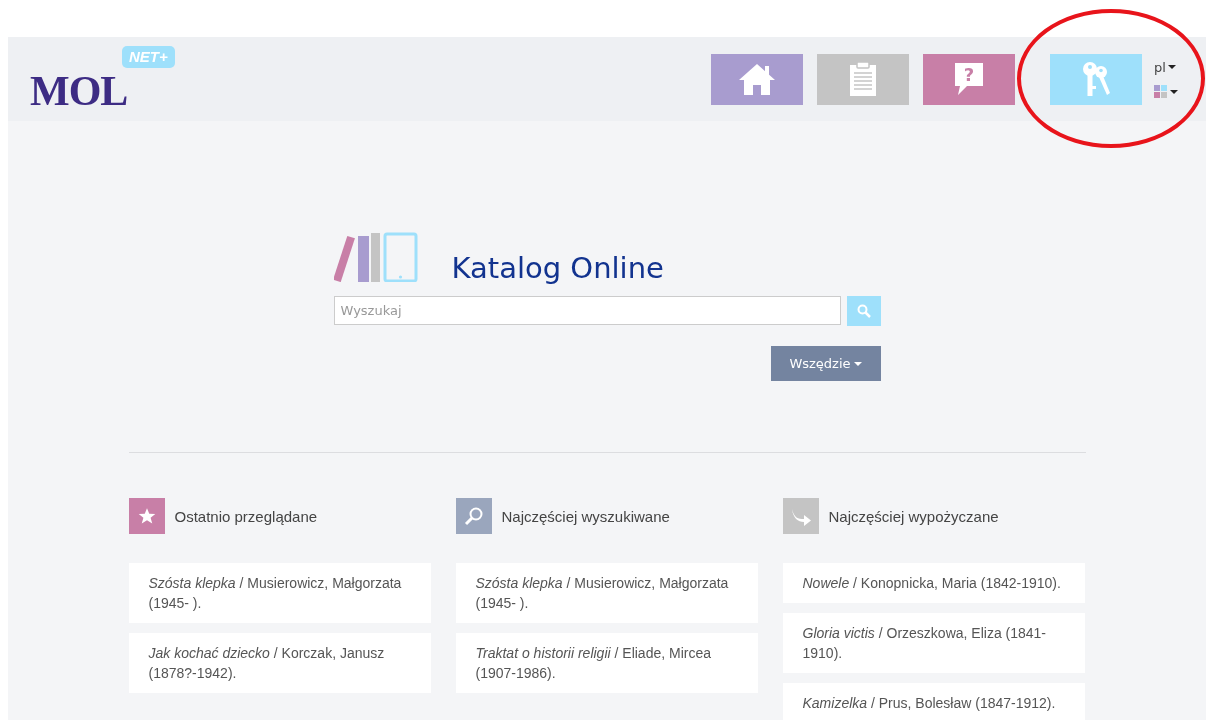  What do you see at coordinates (933, 583) in the screenshot?
I see `book-entry-link: Nowele / Konopnicka, Maria (1842-1910).` at bounding box center [933, 583].